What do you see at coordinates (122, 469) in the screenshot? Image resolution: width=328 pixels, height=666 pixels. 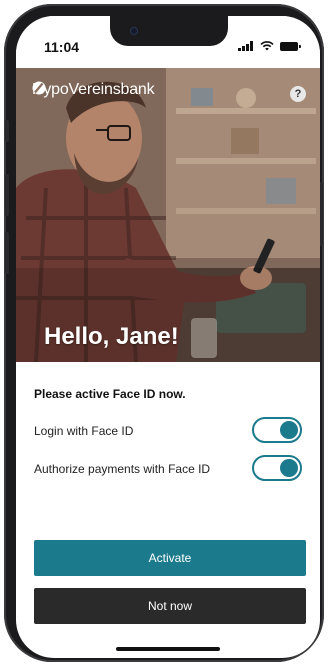 I see `option-label: Authorize payments with Face ID` at bounding box center [122, 469].